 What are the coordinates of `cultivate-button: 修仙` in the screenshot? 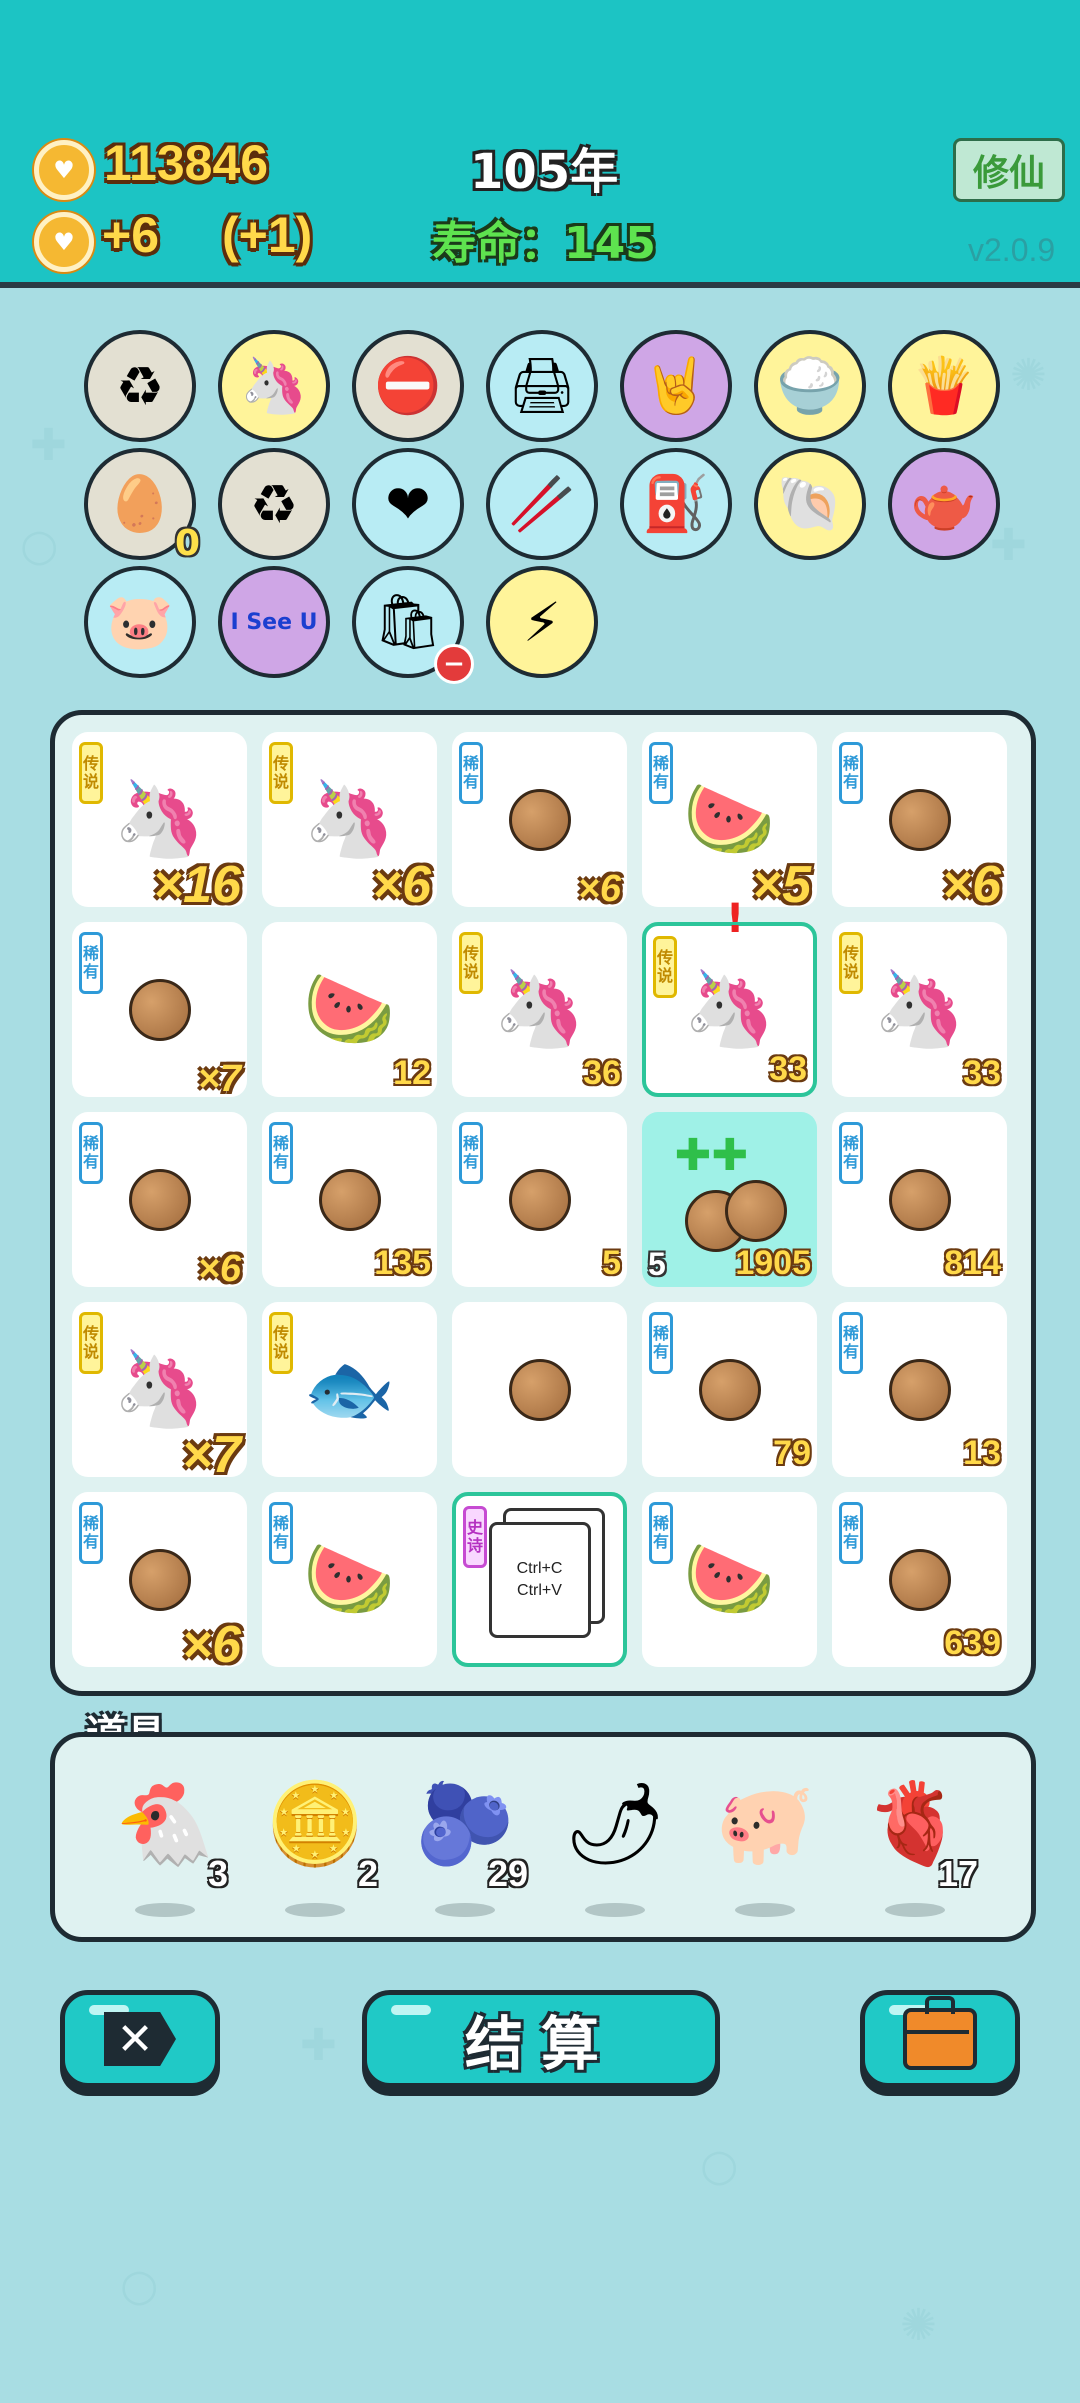 It's located at (1009, 170).